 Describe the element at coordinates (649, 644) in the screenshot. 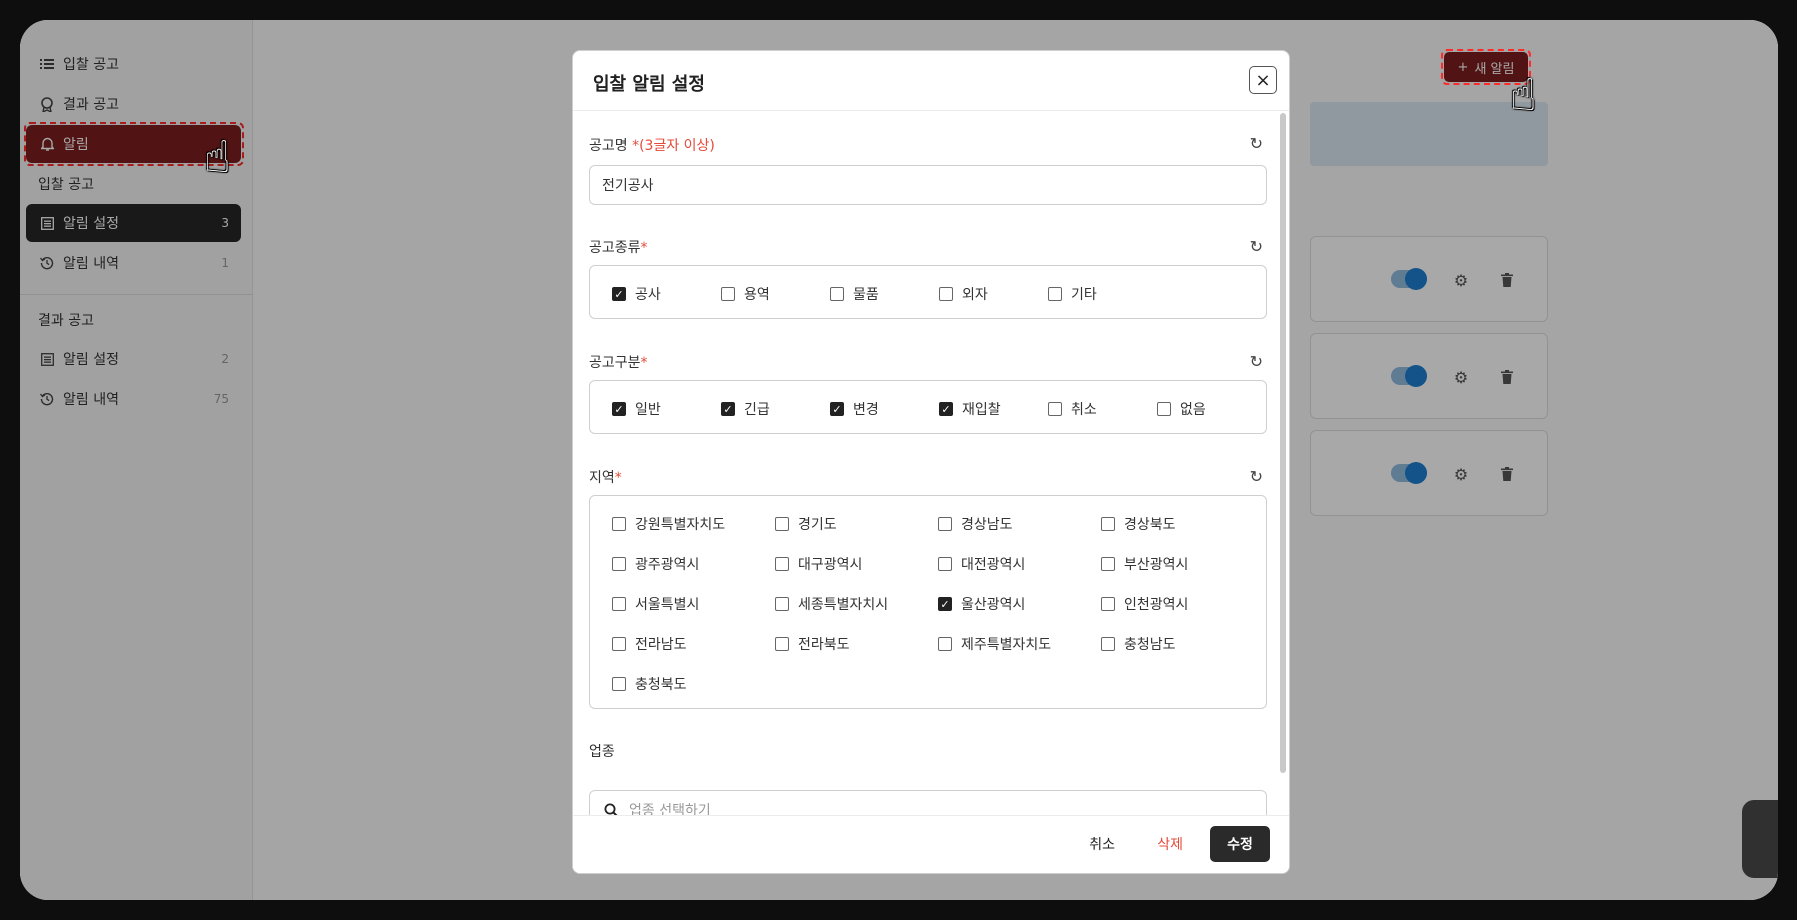

I see `region-option: 전라남도` at that location.